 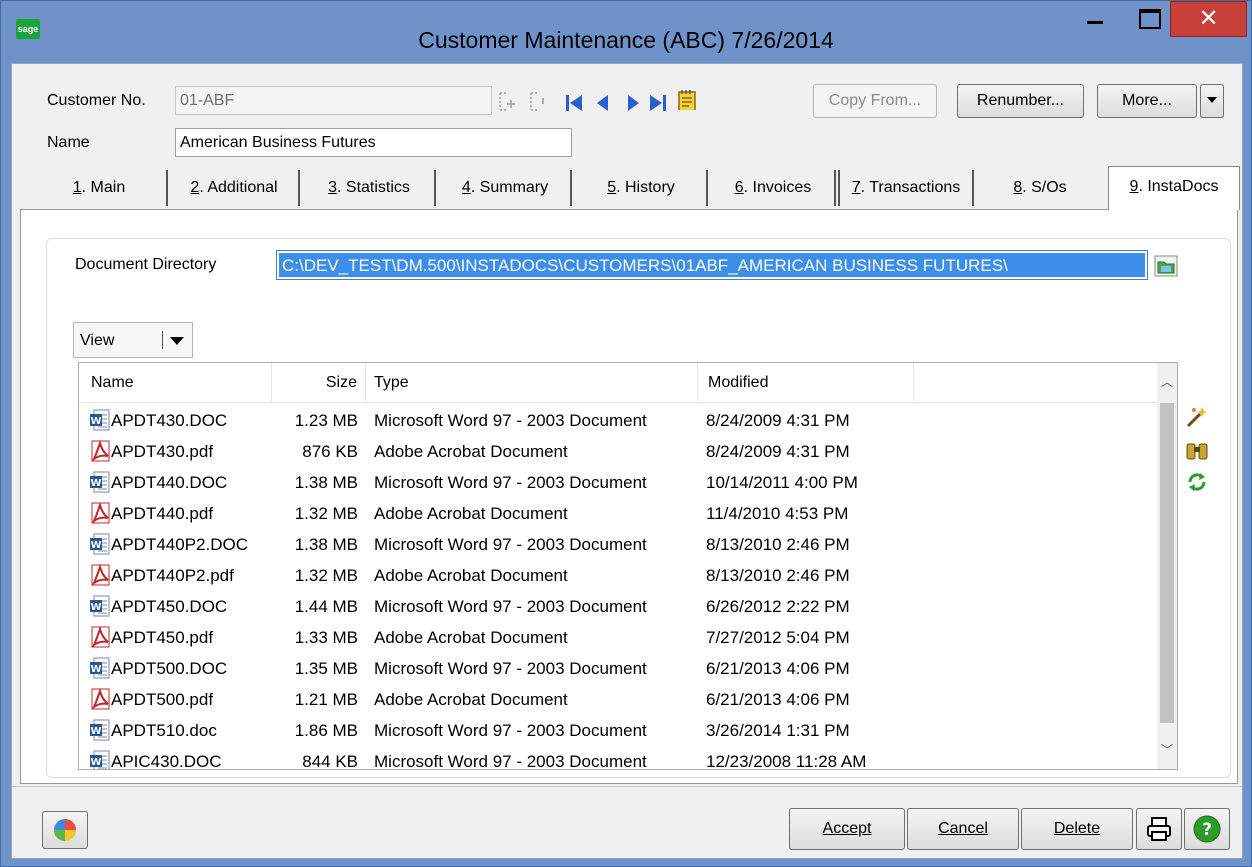 I want to click on view-separator, so click(x=162, y=340).